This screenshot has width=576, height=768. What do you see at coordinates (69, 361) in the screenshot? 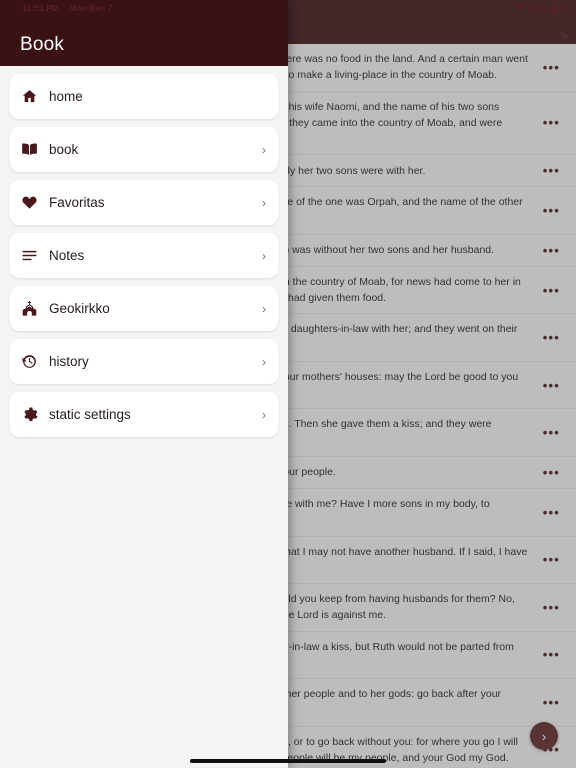
I see `drawer-item-label: history` at bounding box center [69, 361].